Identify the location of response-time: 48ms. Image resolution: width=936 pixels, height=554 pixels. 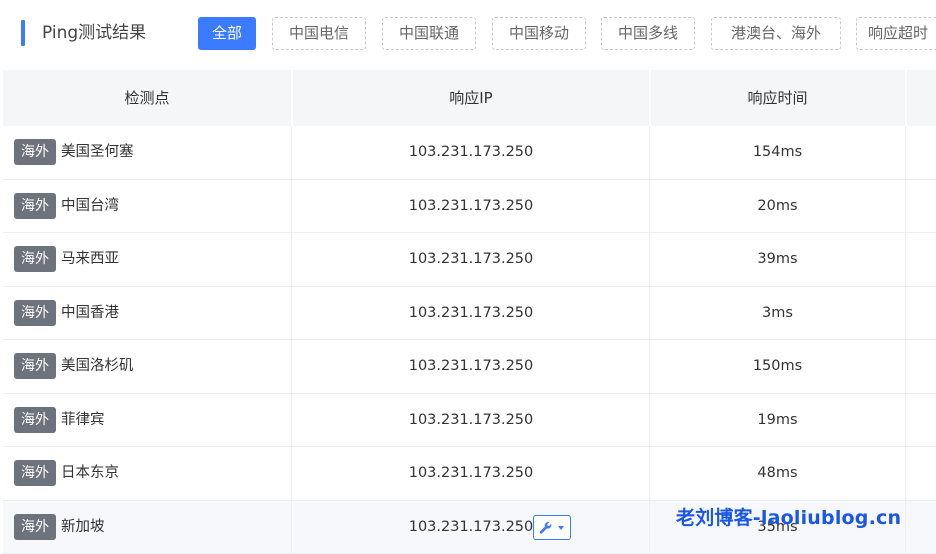
(777, 473).